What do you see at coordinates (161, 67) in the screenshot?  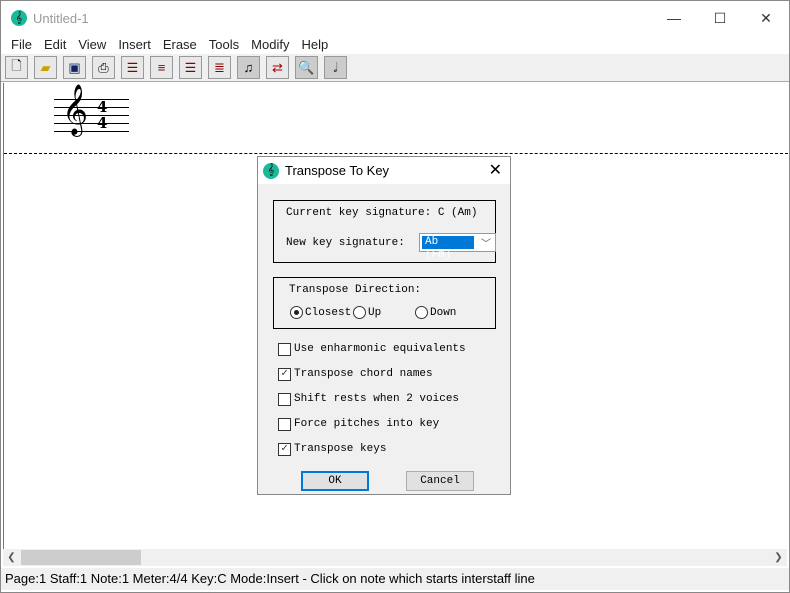 I see `page-layout-2-icon: ≡` at bounding box center [161, 67].